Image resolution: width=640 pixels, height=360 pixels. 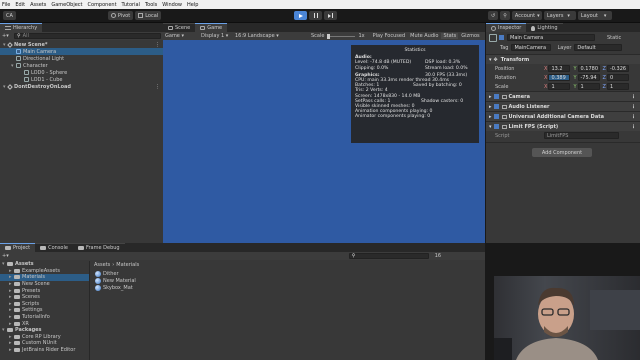 What do you see at coordinates (526, 15) in the screenshot?
I see `account-dropdown: Account ▾` at bounding box center [526, 15].